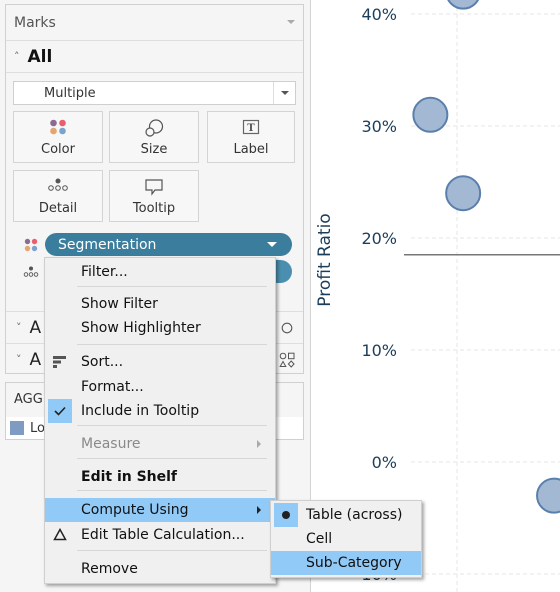  Describe the element at coordinates (35, 359) in the screenshot. I see `subcard-2-label: A` at that location.